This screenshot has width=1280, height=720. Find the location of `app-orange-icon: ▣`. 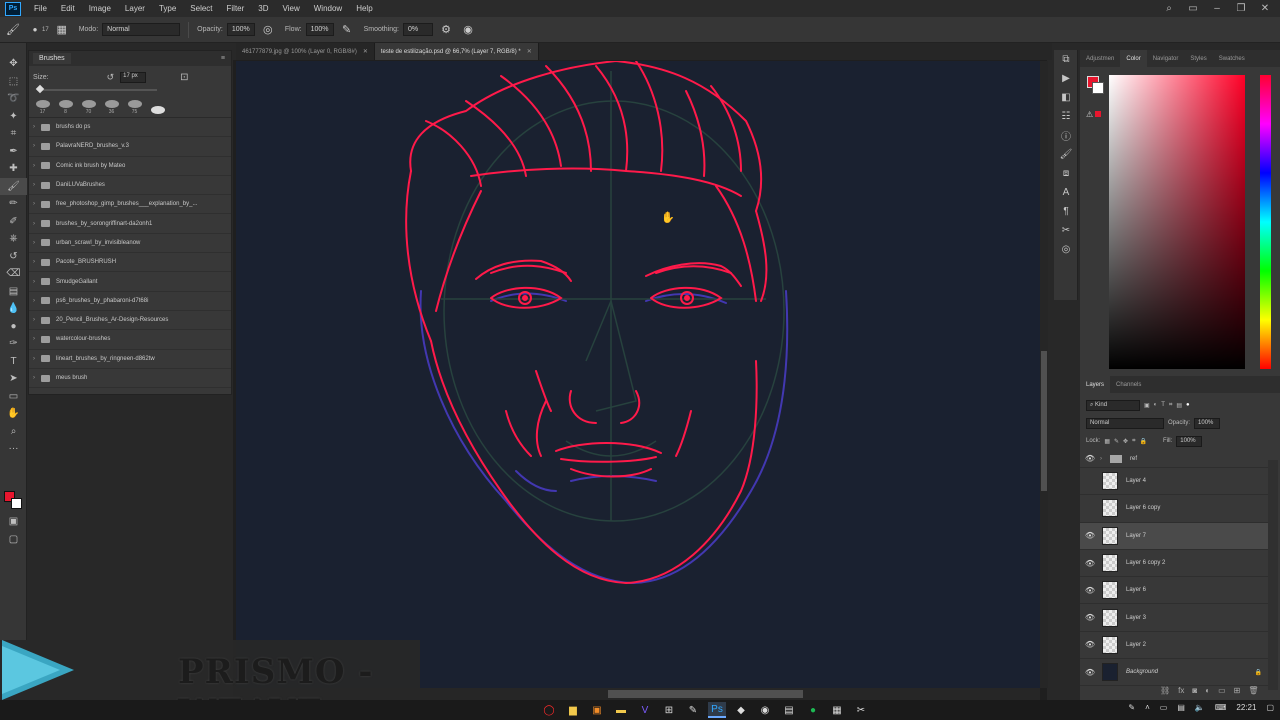

app-orange-icon: ▣ is located at coordinates (597, 710).